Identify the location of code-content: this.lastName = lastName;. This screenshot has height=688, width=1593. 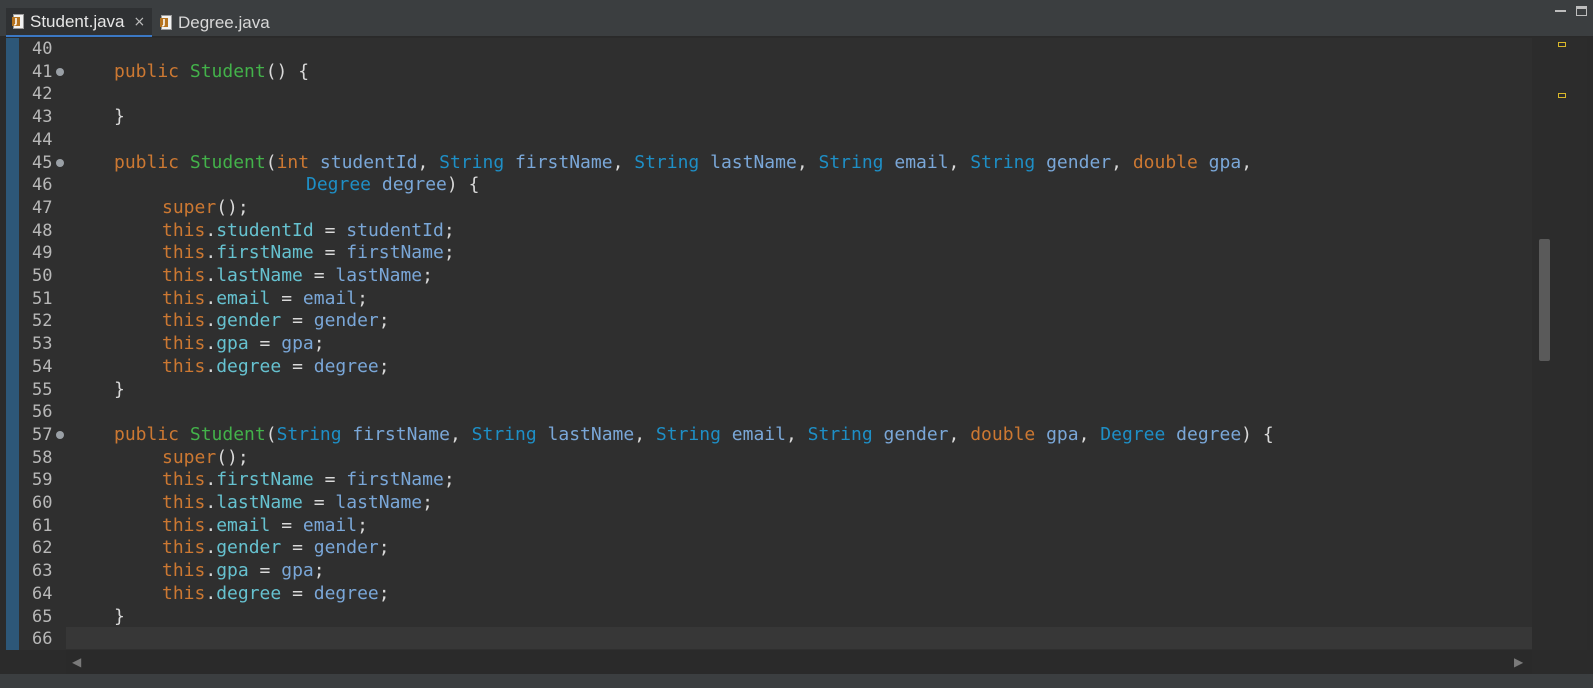
(297, 503).